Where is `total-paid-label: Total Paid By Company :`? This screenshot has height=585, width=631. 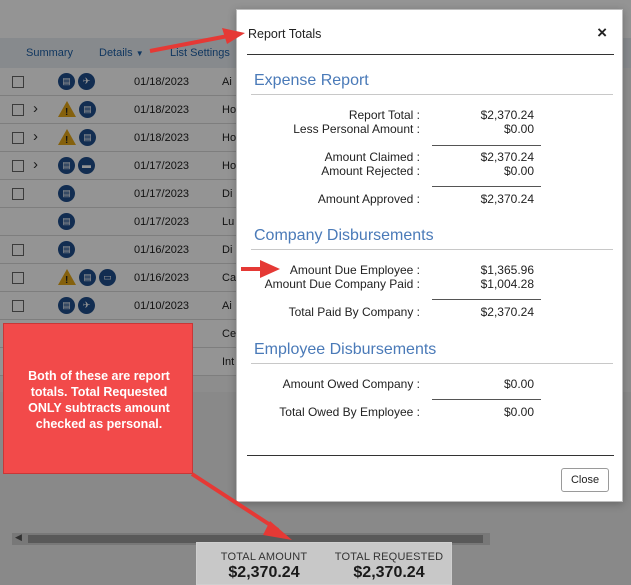
total-paid-label: Total Paid By Company : is located at coordinates (354, 312).